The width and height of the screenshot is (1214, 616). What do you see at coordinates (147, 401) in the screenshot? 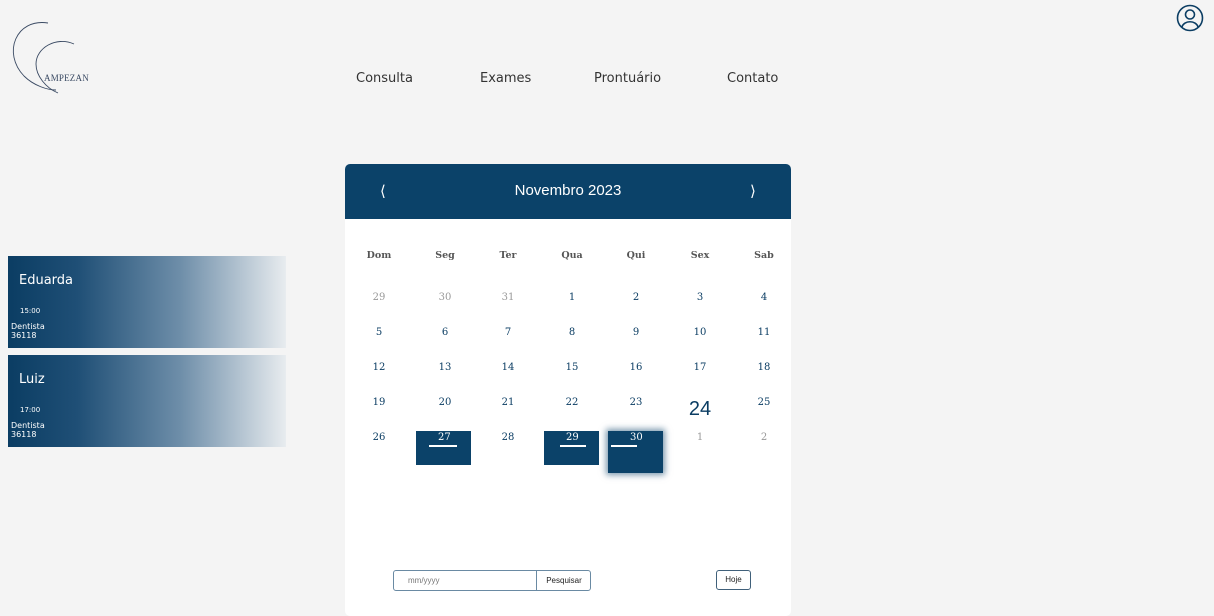
I see `appointment-card-luiz: Luiz 17:00 Dentista 36118` at bounding box center [147, 401].